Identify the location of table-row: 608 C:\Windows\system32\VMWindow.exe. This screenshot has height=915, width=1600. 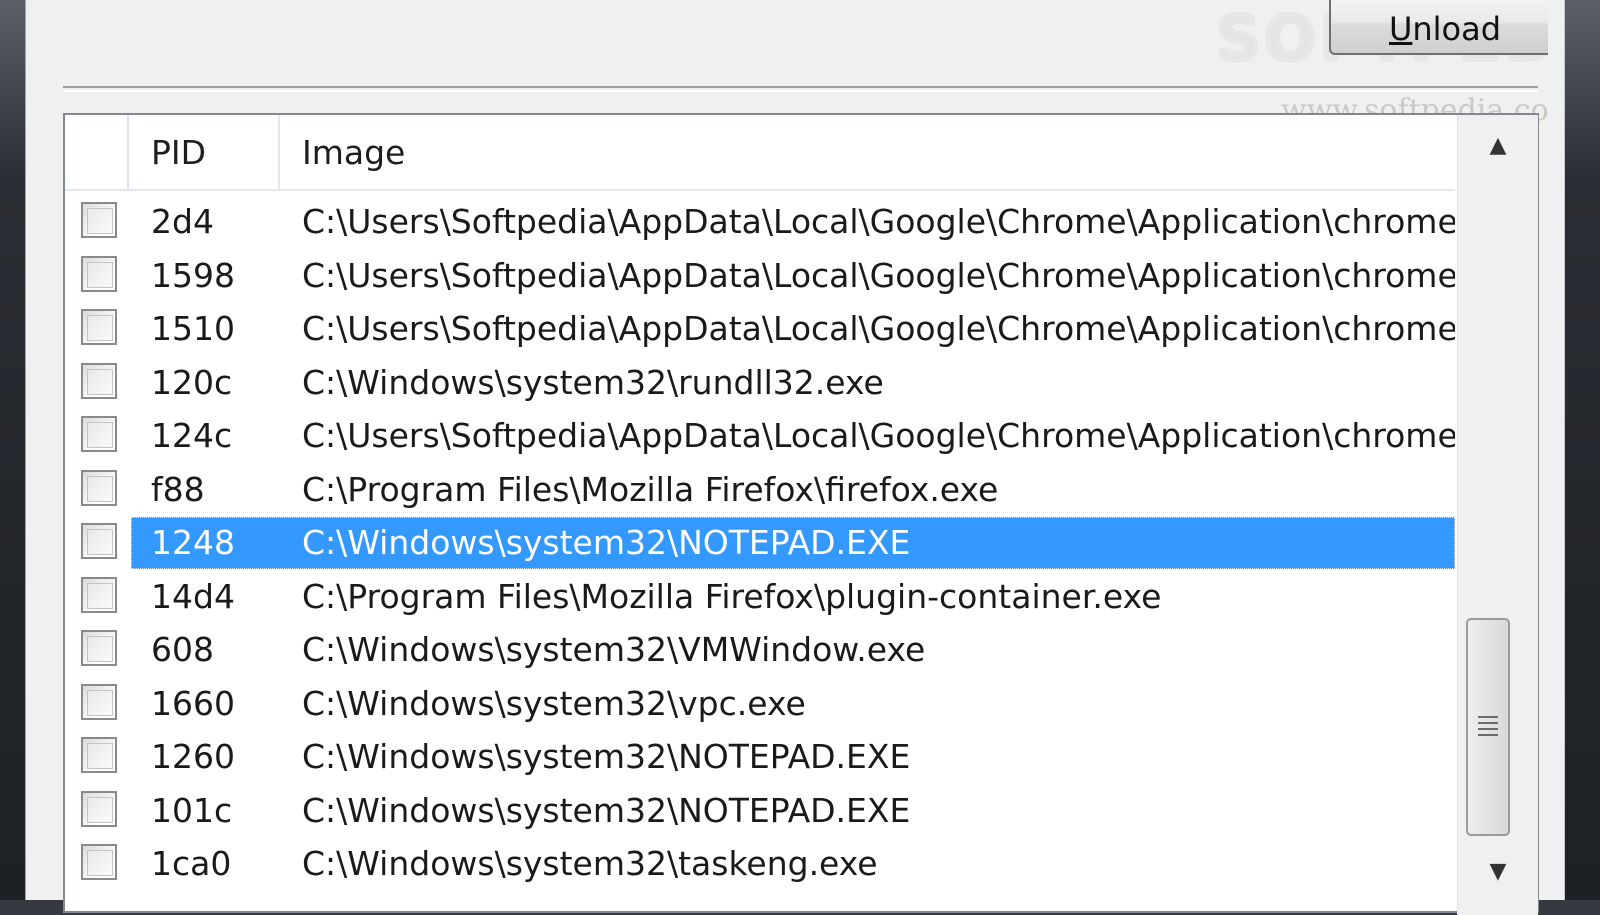
(760, 650).